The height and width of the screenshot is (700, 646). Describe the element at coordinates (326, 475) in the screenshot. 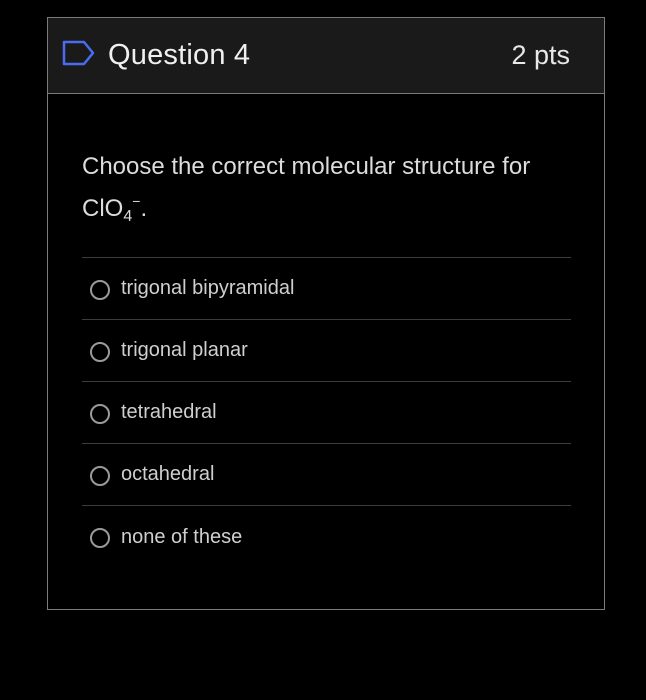

I see `answer-option: octahedral` at that location.